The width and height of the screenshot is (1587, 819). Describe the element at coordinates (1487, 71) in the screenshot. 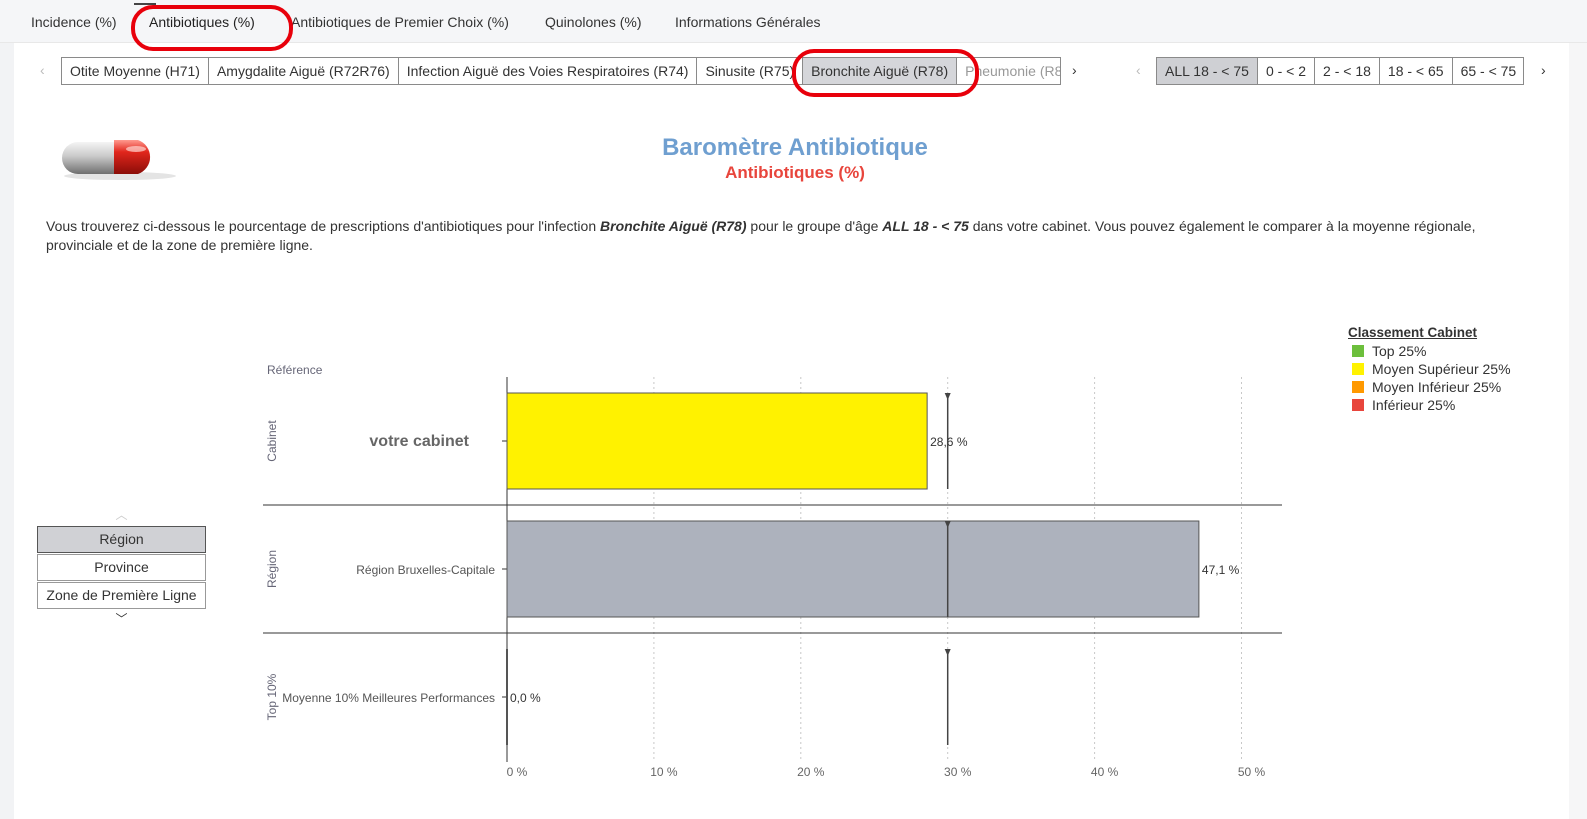

I see `agetab-65-75: 65 - < 75` at that location.